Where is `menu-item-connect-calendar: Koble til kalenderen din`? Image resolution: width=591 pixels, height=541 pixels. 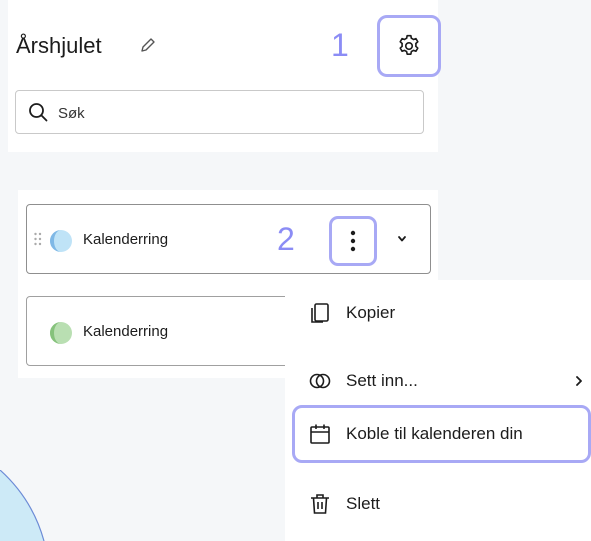 menu-item-connect-calendar: Koble til kalenderen din is located at coordinates (441, 434).